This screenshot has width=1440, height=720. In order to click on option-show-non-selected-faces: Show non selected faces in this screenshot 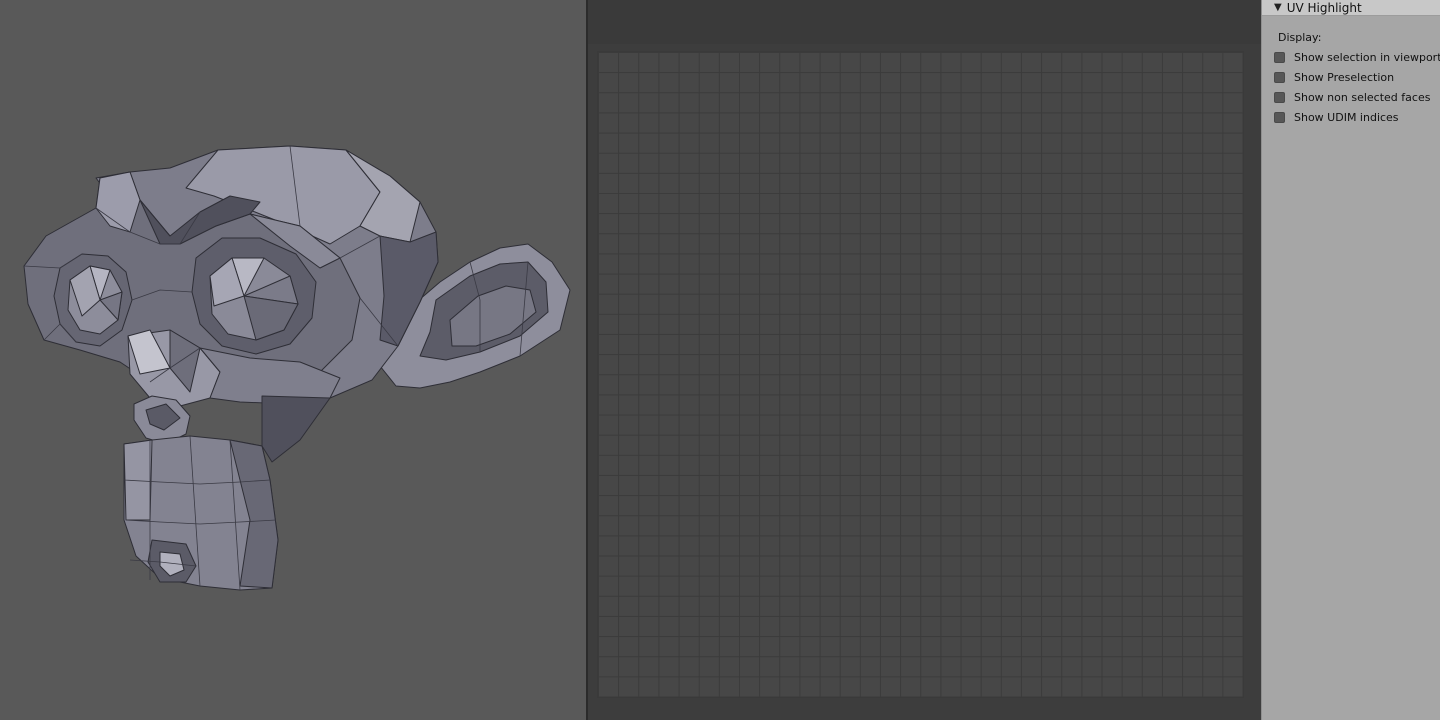, I will do `click(1352, 97)`.